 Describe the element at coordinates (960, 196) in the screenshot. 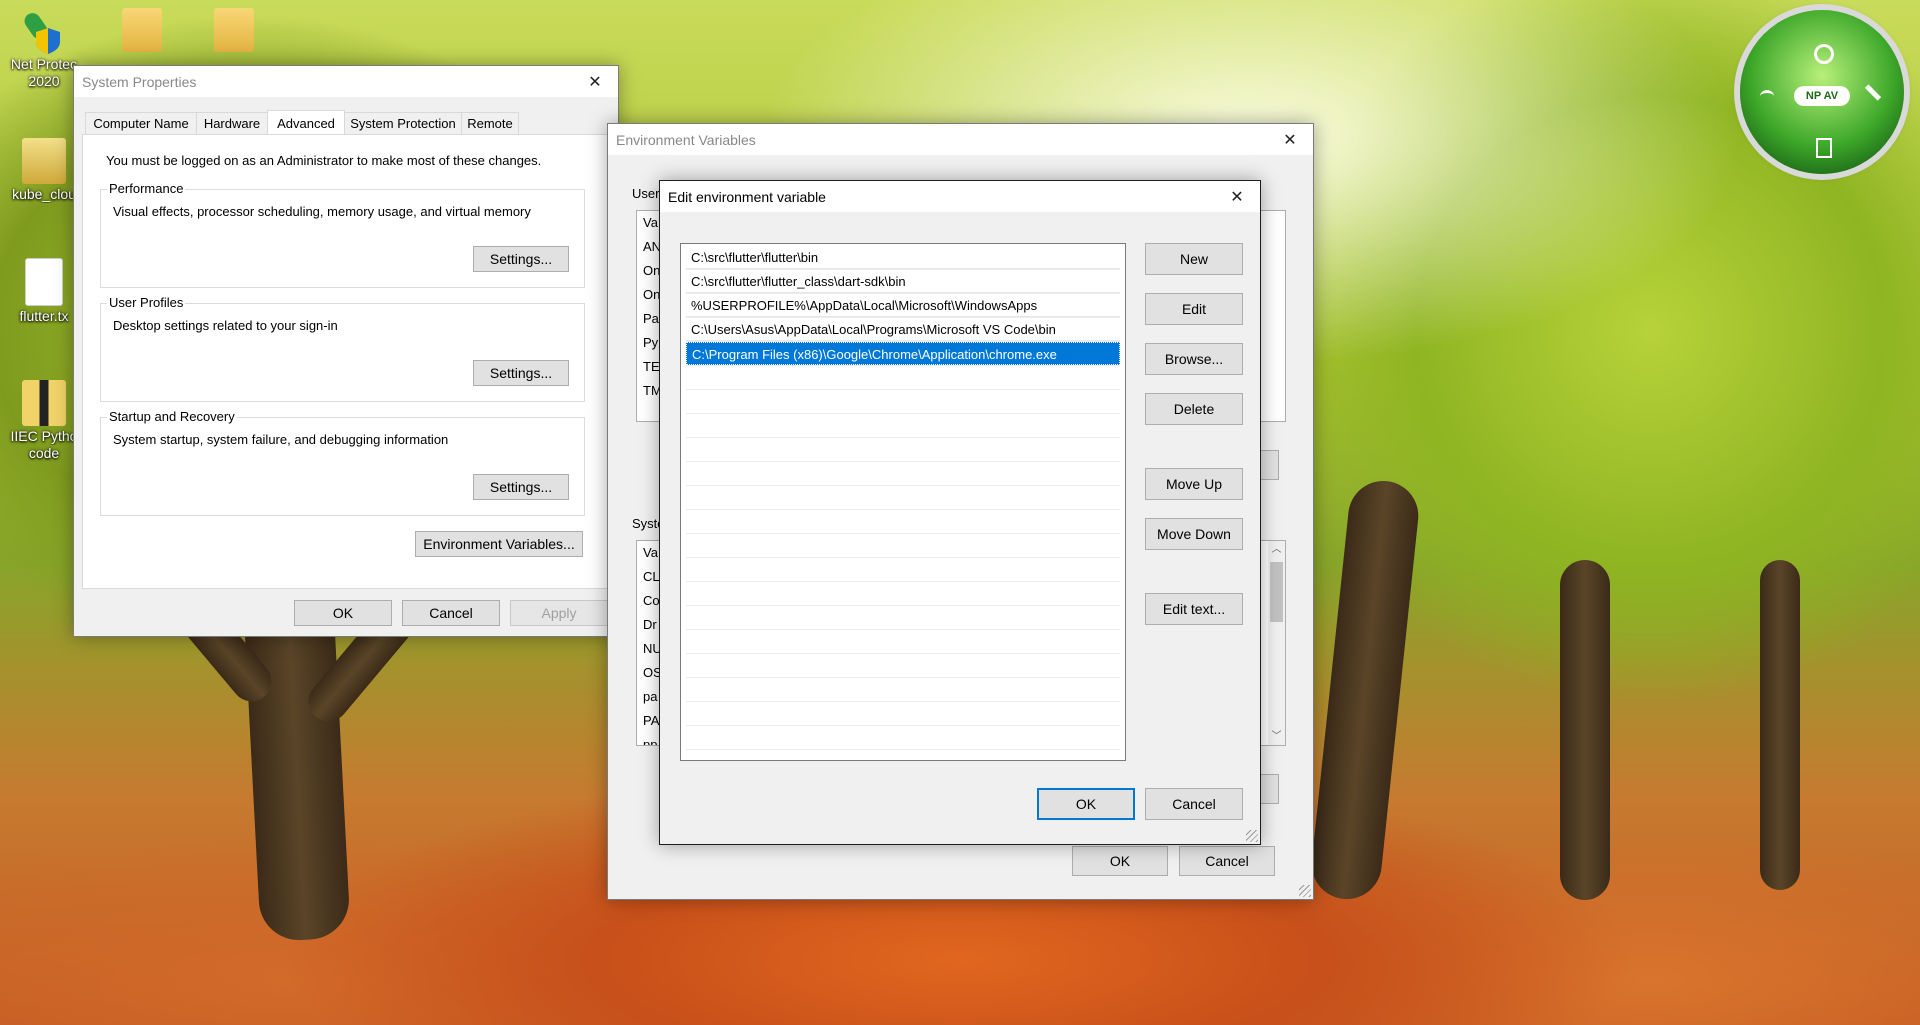

I see `title-bar: Edit environment variable ✕` at that location.